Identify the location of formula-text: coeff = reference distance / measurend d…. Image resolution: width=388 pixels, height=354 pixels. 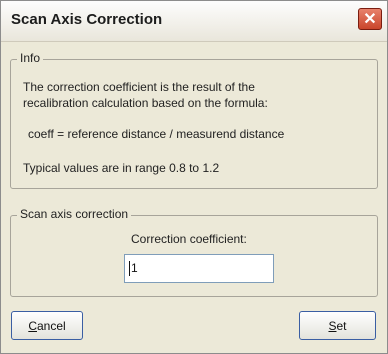
(156, 134).